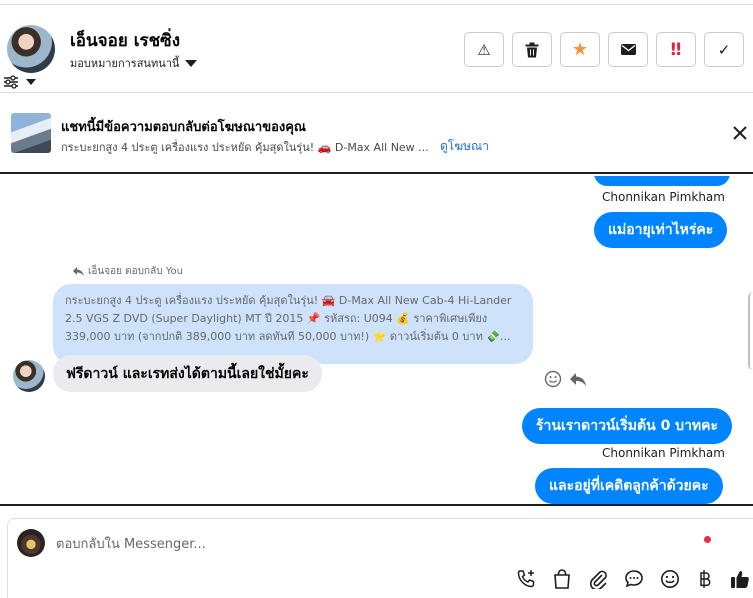 The width and height of the screenshot is (753, 598). I want to click on star-icon: ★, so click(580, 49).